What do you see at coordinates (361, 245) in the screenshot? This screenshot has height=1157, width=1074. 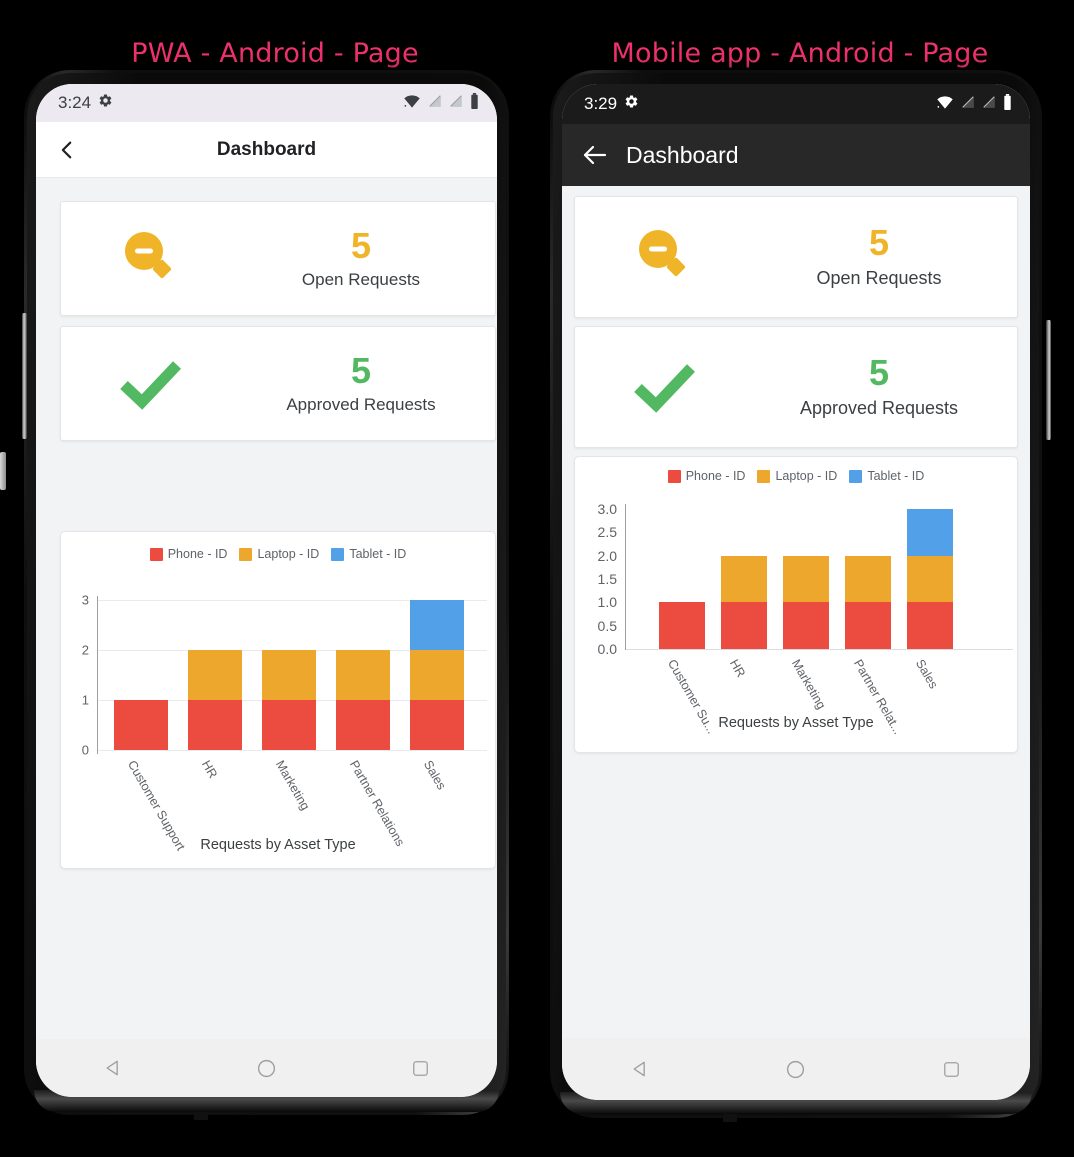 I see `left-open-requests-value: 5` at bounding box center [361, 245].